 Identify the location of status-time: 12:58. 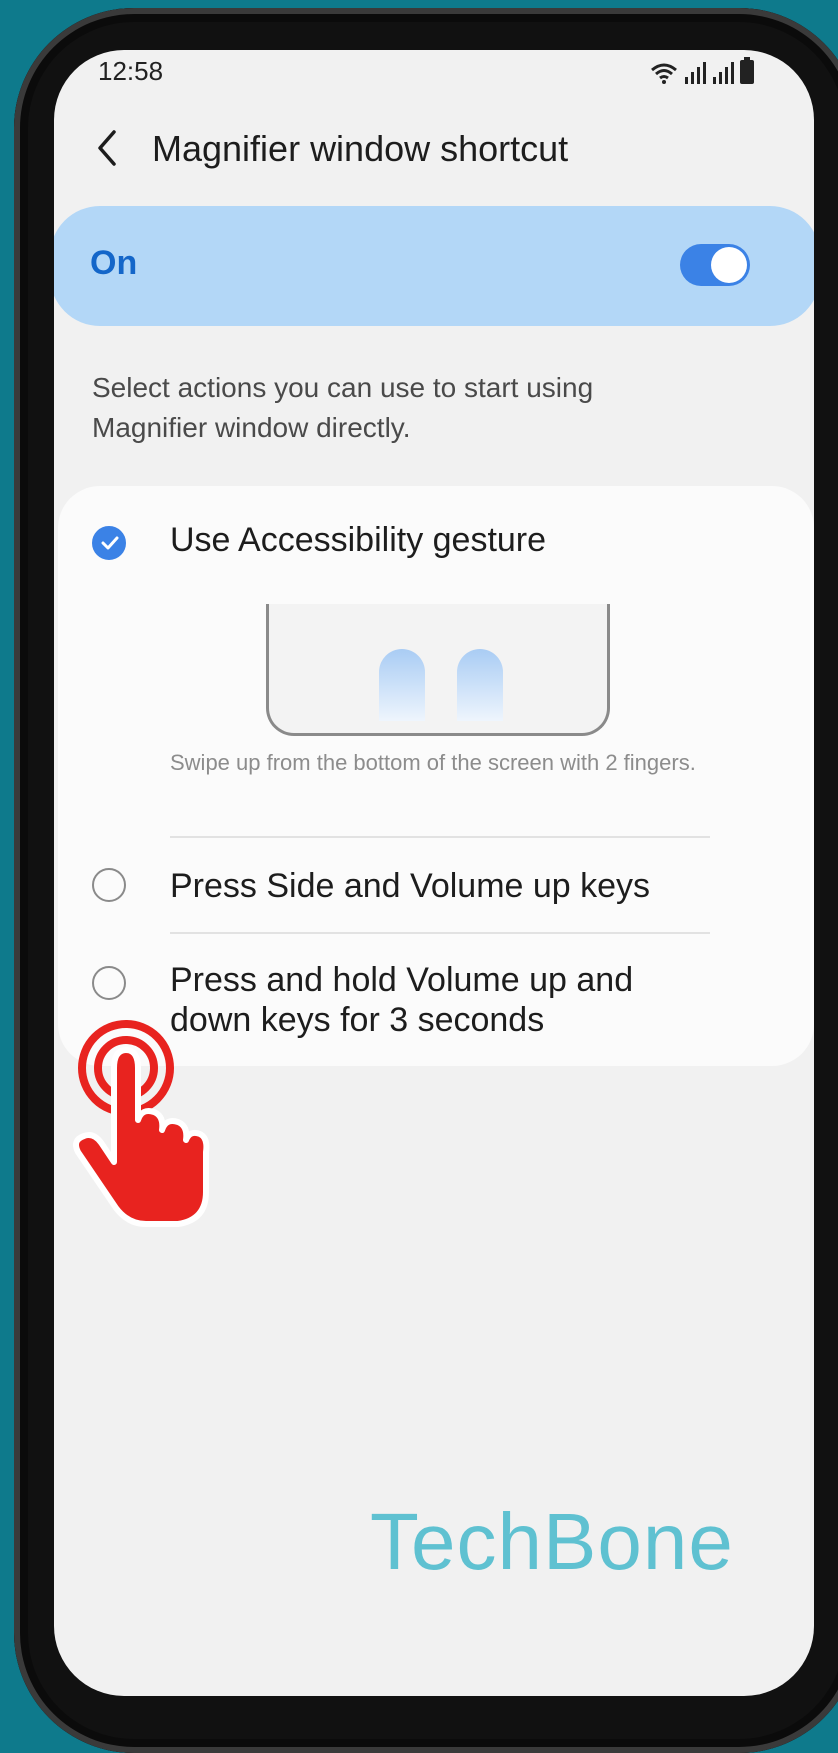
(131, 71).